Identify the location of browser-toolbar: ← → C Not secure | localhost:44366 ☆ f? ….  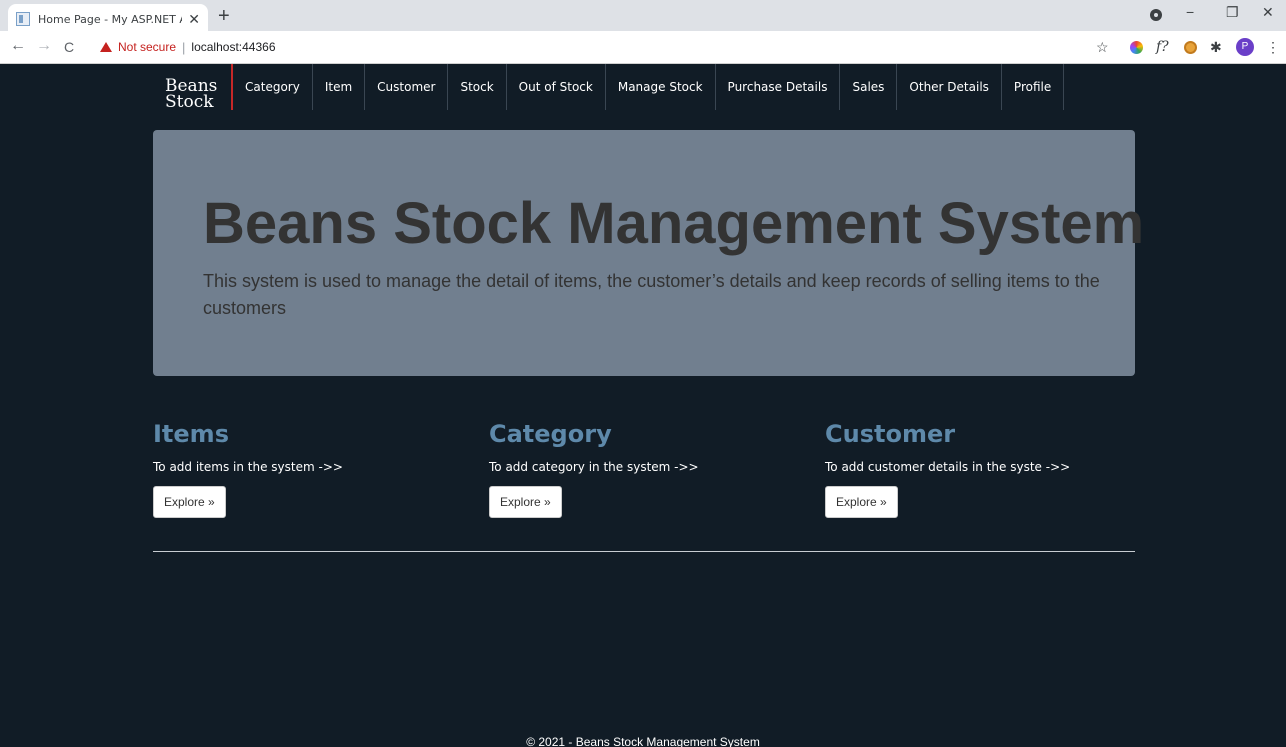
(643, 47).